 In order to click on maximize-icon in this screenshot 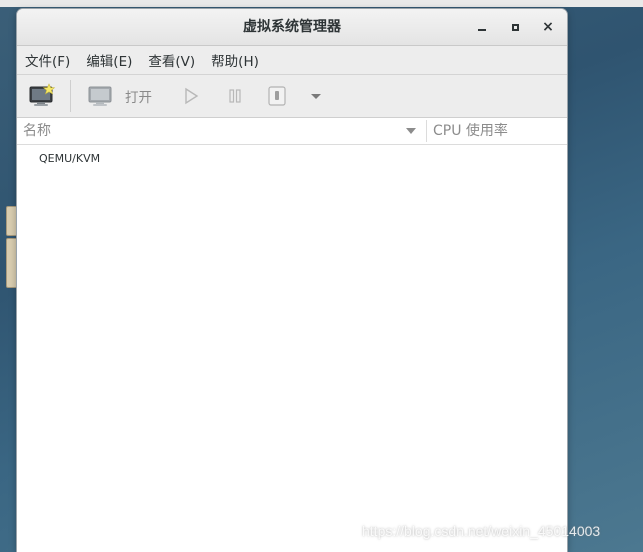, I will do `click(515, 27)`.